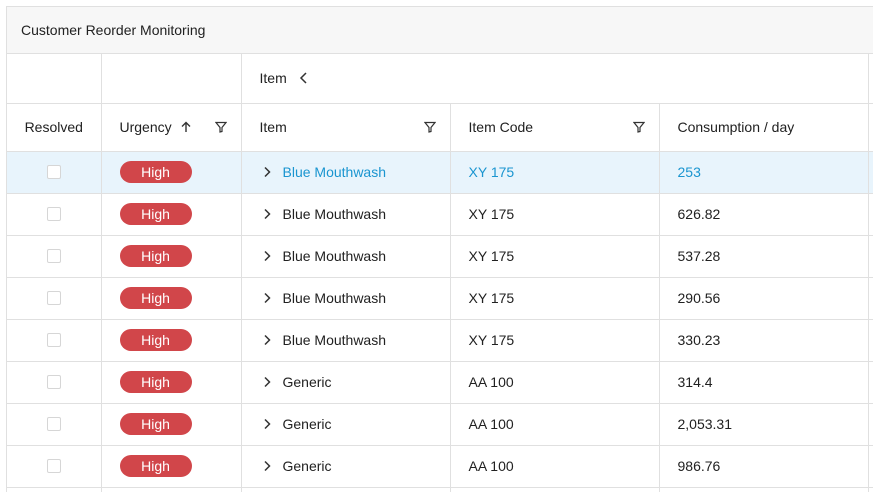 The width and height of the screenshot is (873, 492). Describe the element at coordinates (555, 127) in the screenshot. I see `column-header-item-code: Item Code` at that location.